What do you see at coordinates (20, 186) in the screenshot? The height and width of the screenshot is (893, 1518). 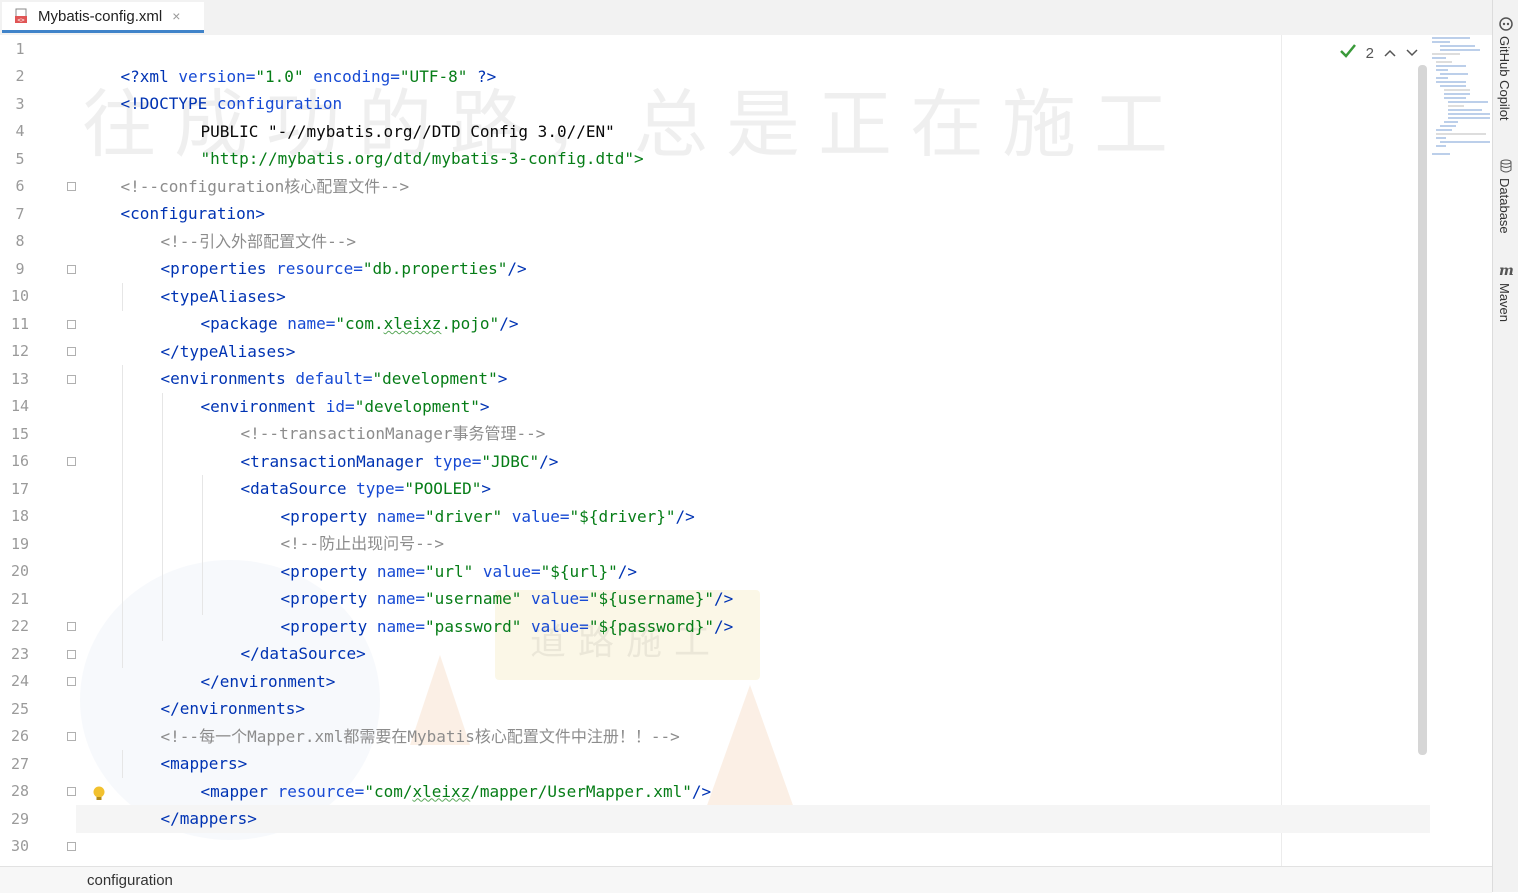 I see `line-number: 6` at bounding box center [20, 186].